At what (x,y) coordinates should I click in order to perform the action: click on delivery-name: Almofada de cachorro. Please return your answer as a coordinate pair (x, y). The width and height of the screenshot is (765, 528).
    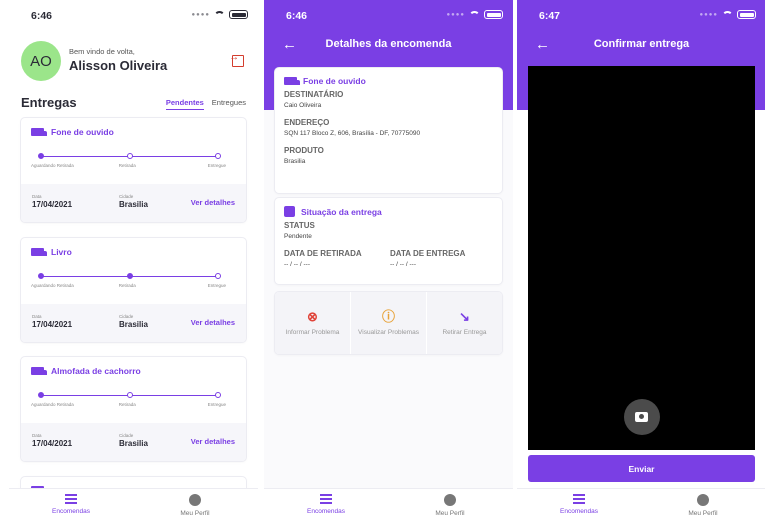
    Looking at the image, I should click on (96, 371).